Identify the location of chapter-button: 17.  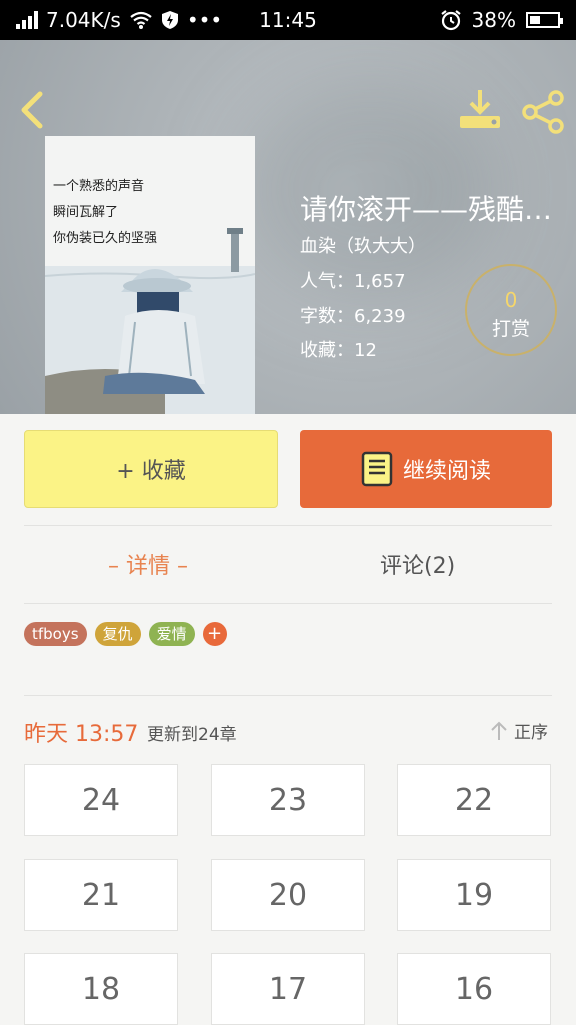
(288, 989).